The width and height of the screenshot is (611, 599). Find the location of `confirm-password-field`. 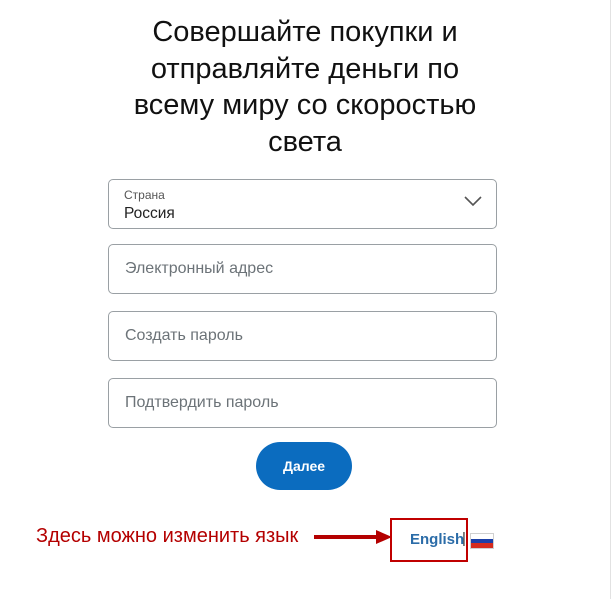

confirm-password-field is located at coordinates (302, 403).